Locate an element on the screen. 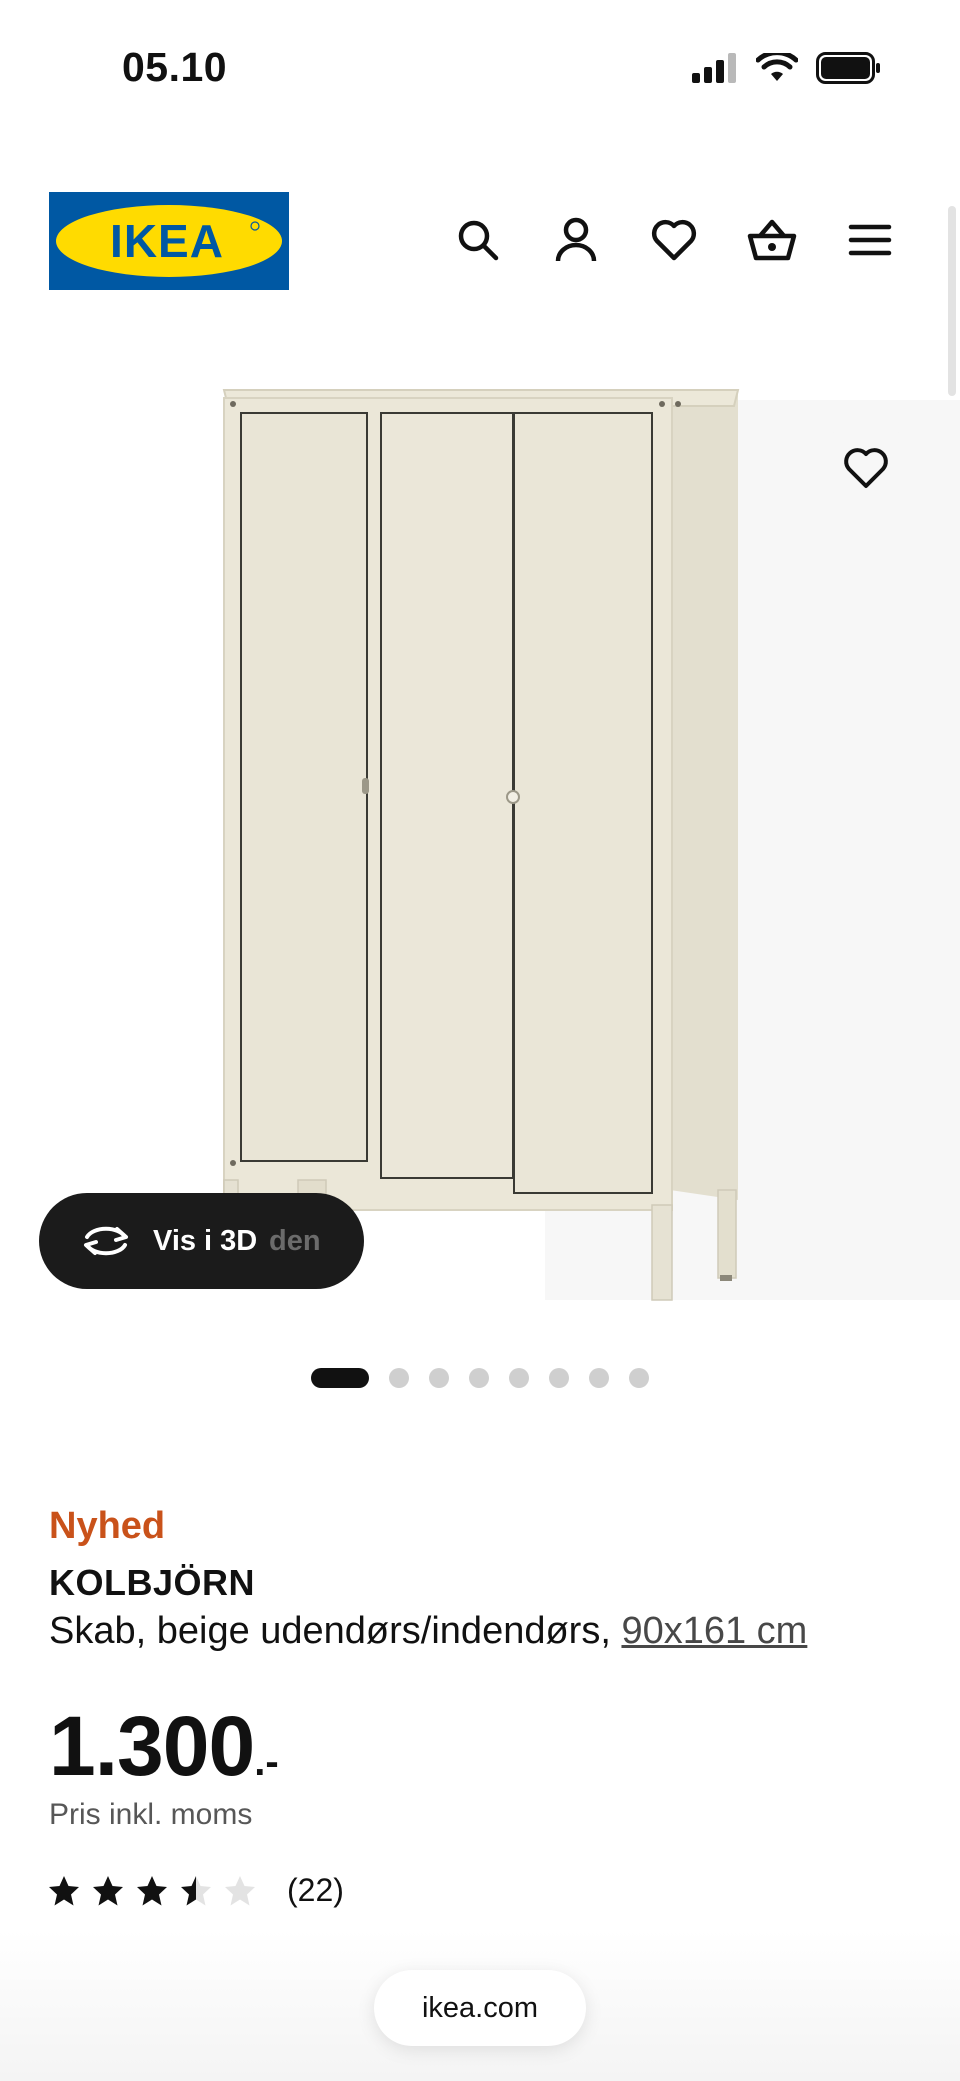  product-price: 1.300 .- is located at coordinates (164, 1746).